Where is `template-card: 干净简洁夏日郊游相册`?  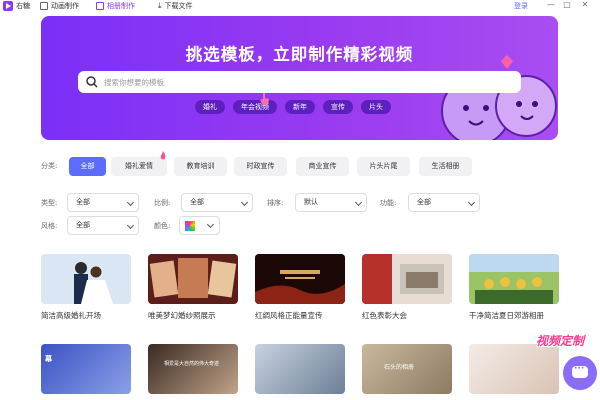 template-card: 干净简洁夏日郊游相册 is located at coordinates (514, 287).